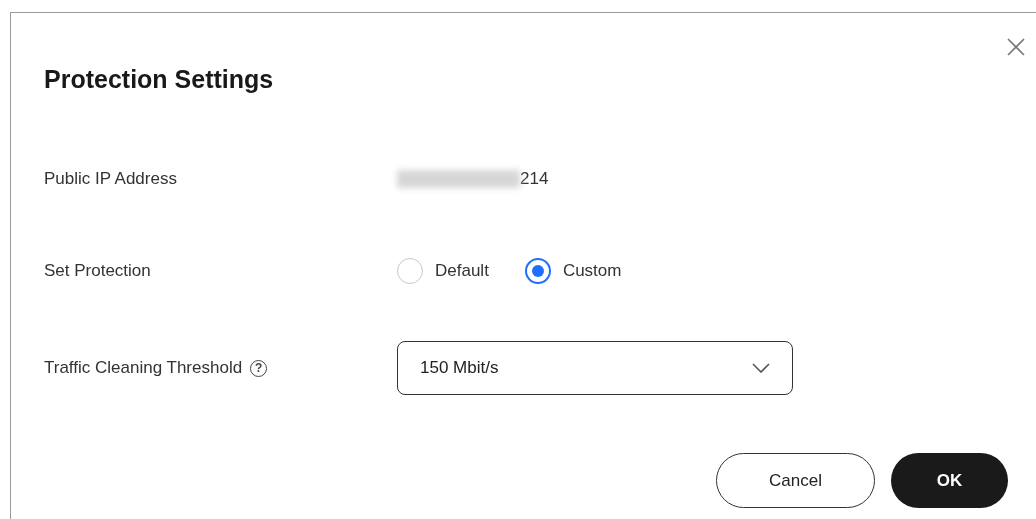  What do you see at coordinates (795, 480) in the screenshot?
I see `cancel-button: Cancel` at bounding box center [795, 480].